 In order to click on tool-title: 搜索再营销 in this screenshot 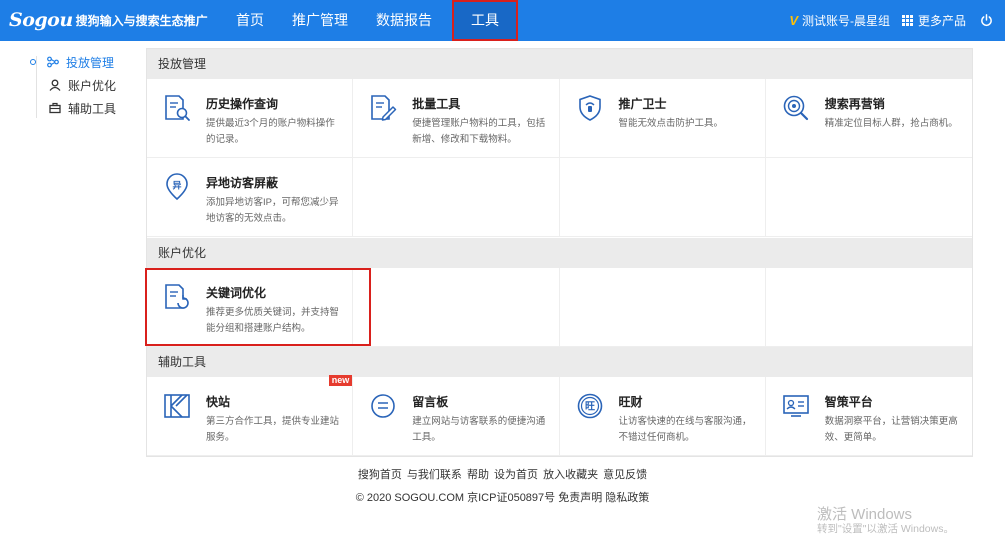, I will do `click(854, 104)`.